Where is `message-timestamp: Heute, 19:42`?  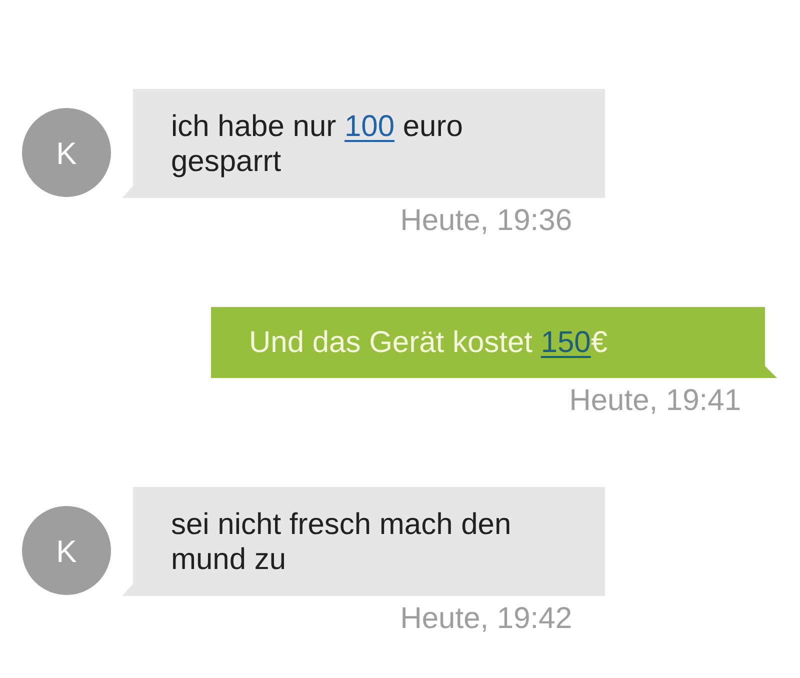
message-timestamp: Heute, 19:42 is located at coordinates (486, 618).